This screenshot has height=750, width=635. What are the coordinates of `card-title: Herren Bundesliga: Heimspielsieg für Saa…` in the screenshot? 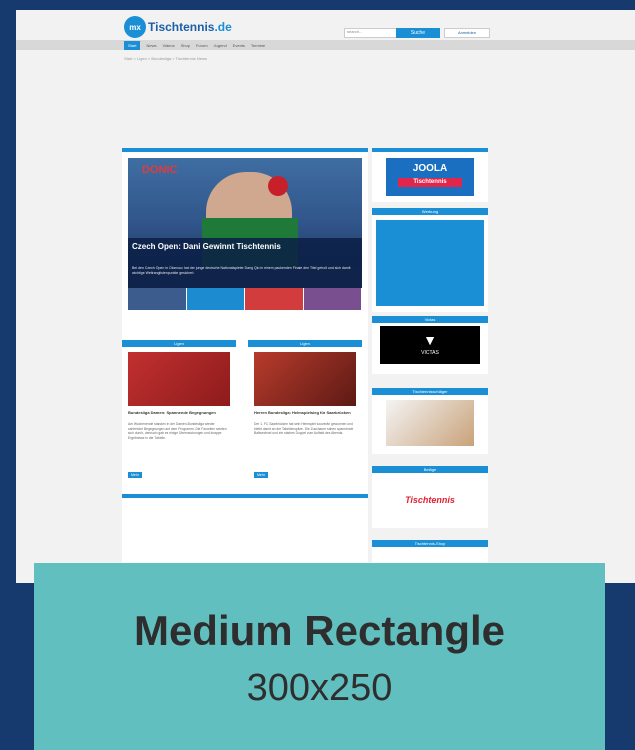 It's located at (305, 412).